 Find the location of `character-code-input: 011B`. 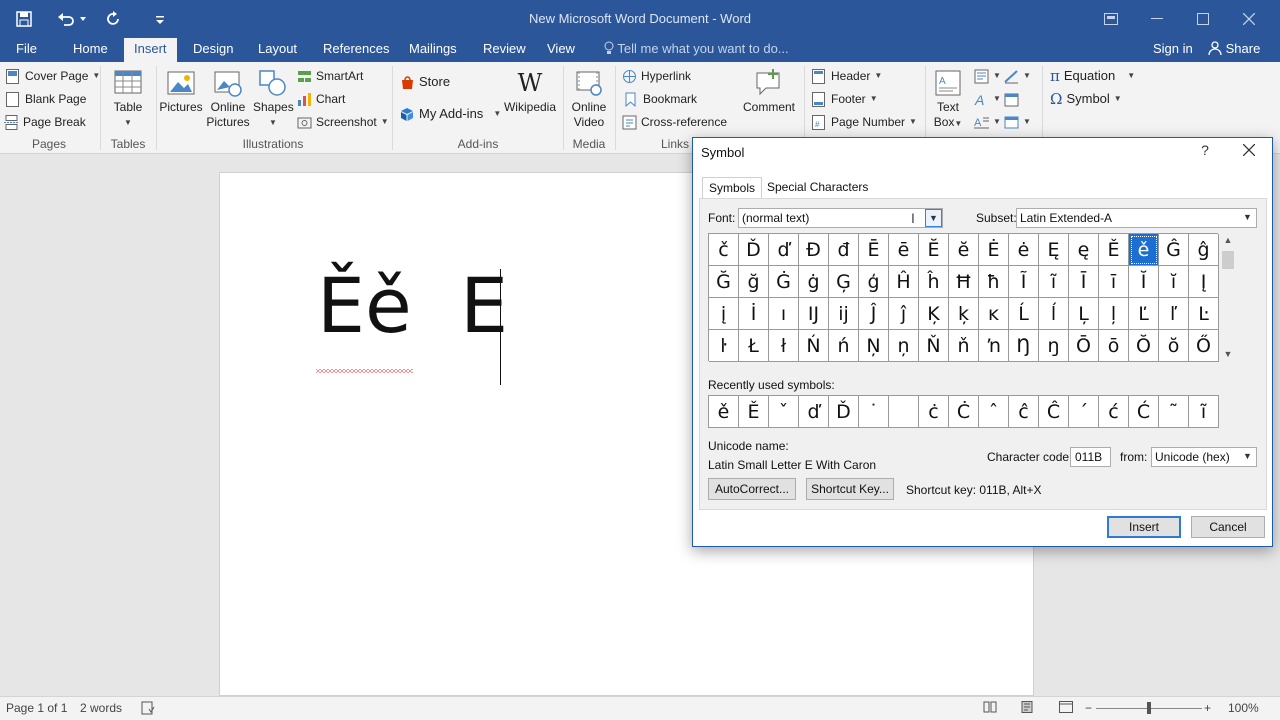

character-code-input: 011B is located at coordinates (1090, 457).